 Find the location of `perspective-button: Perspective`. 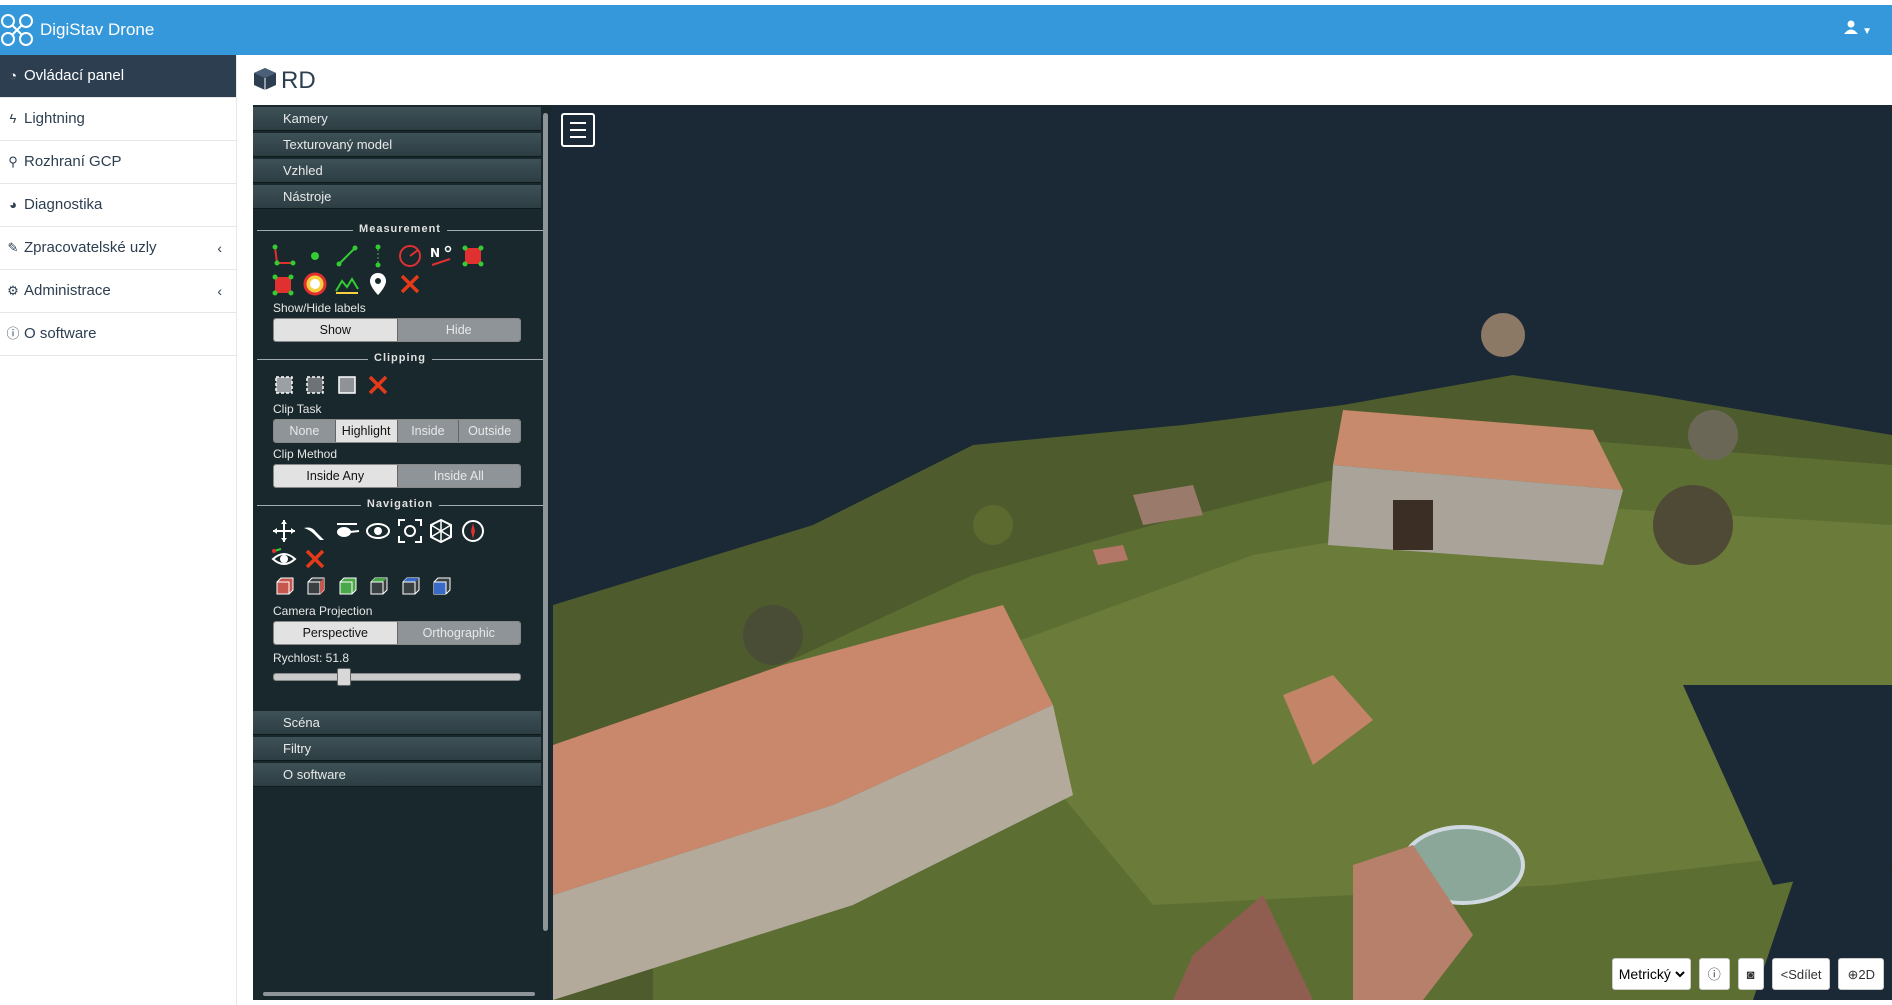

perspective-button: Perspective is located at coordinates (336, 633).